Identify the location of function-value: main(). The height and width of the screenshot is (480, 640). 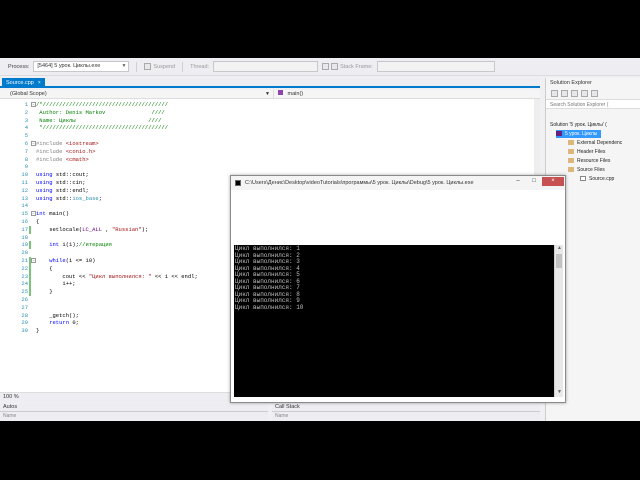
(295, 94).